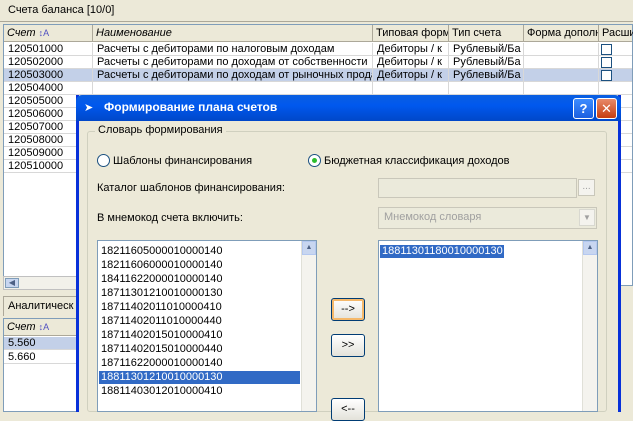 This screenshot has width=633, height=421. I want to click on column-header-account: Счет ↕A, so click(48, 33).